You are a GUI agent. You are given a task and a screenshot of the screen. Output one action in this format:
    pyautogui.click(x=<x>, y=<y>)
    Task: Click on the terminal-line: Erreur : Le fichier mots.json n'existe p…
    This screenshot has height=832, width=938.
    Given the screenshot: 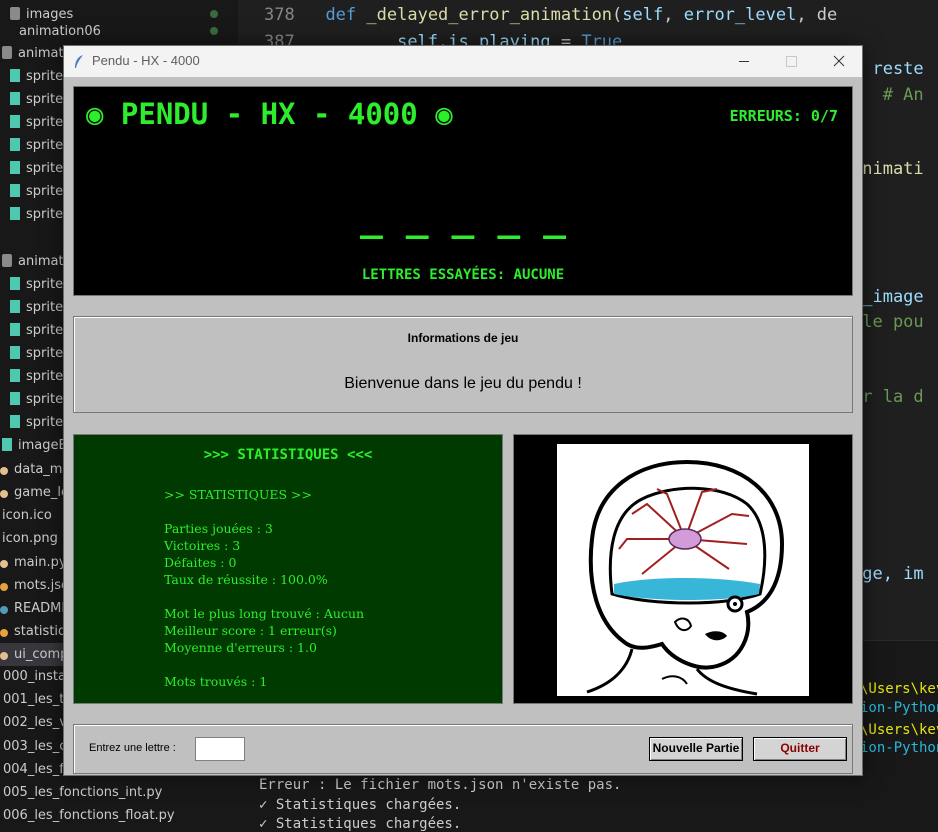 What is the action you would take?
    pyautogui.click(x=440, y=785)
    